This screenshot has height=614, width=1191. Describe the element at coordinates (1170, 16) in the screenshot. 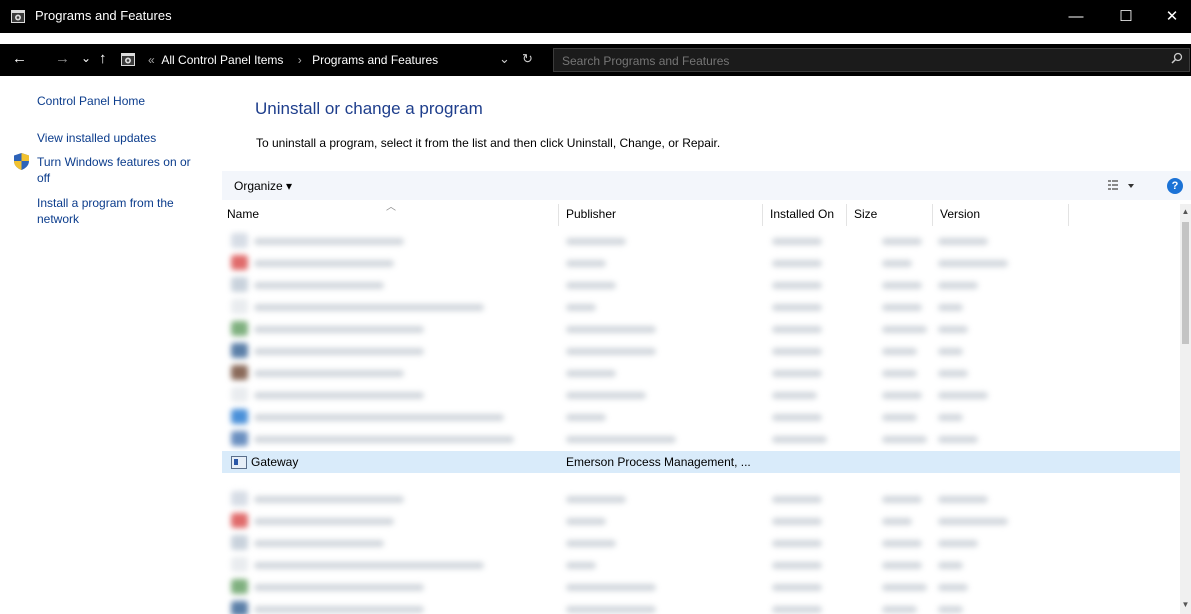

I see `close-button: ✕` at that location.